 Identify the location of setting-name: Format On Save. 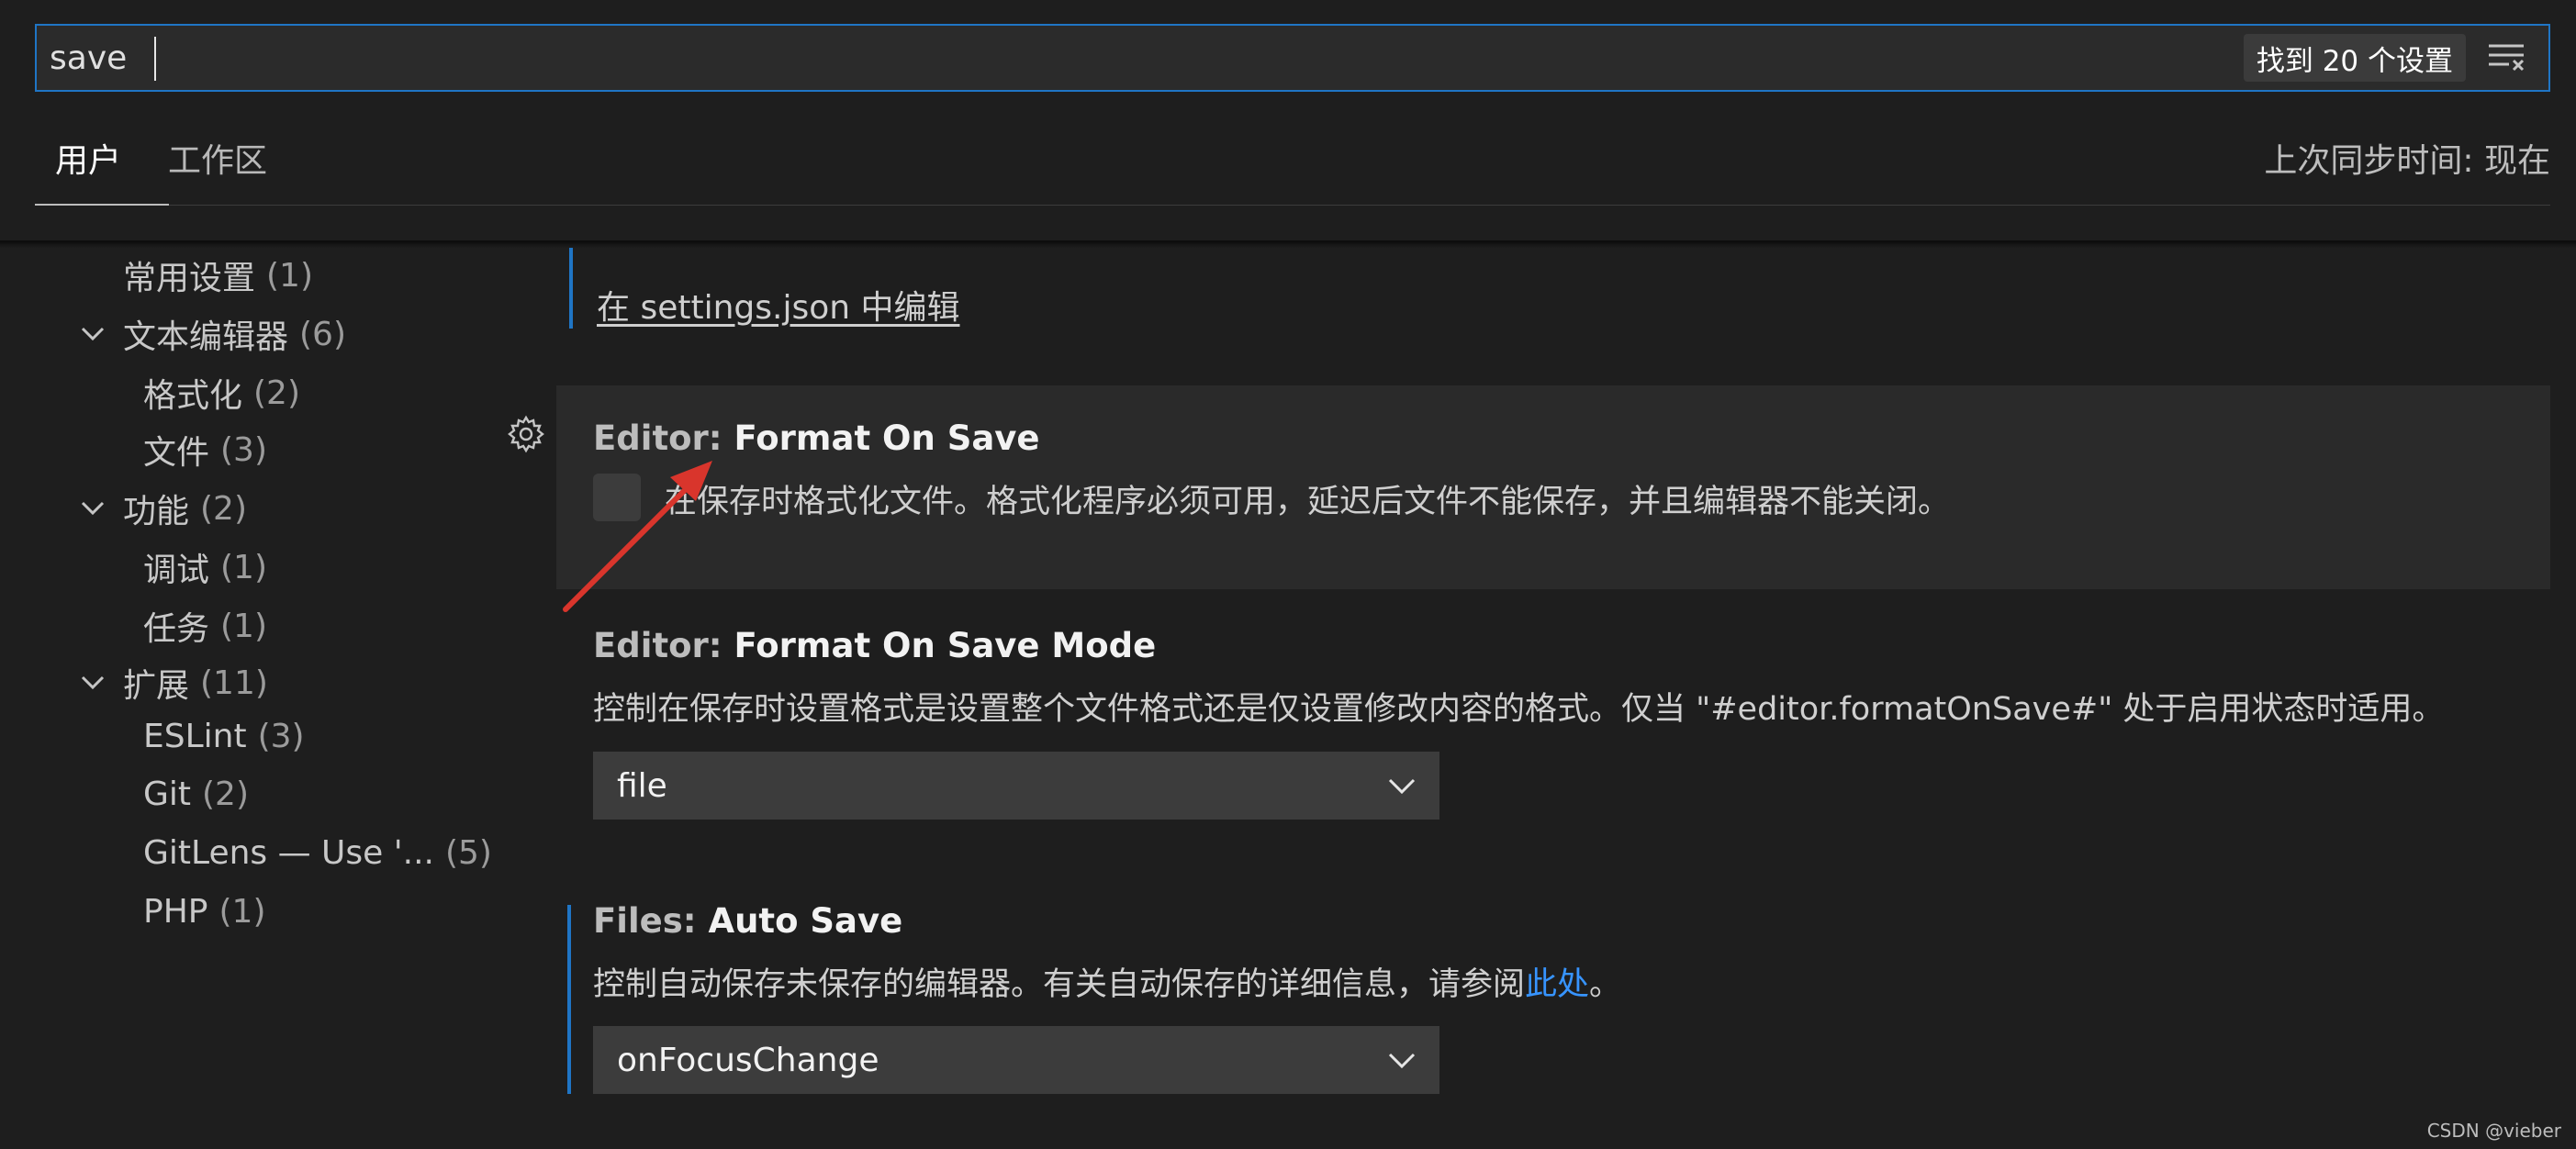
(887, 438).